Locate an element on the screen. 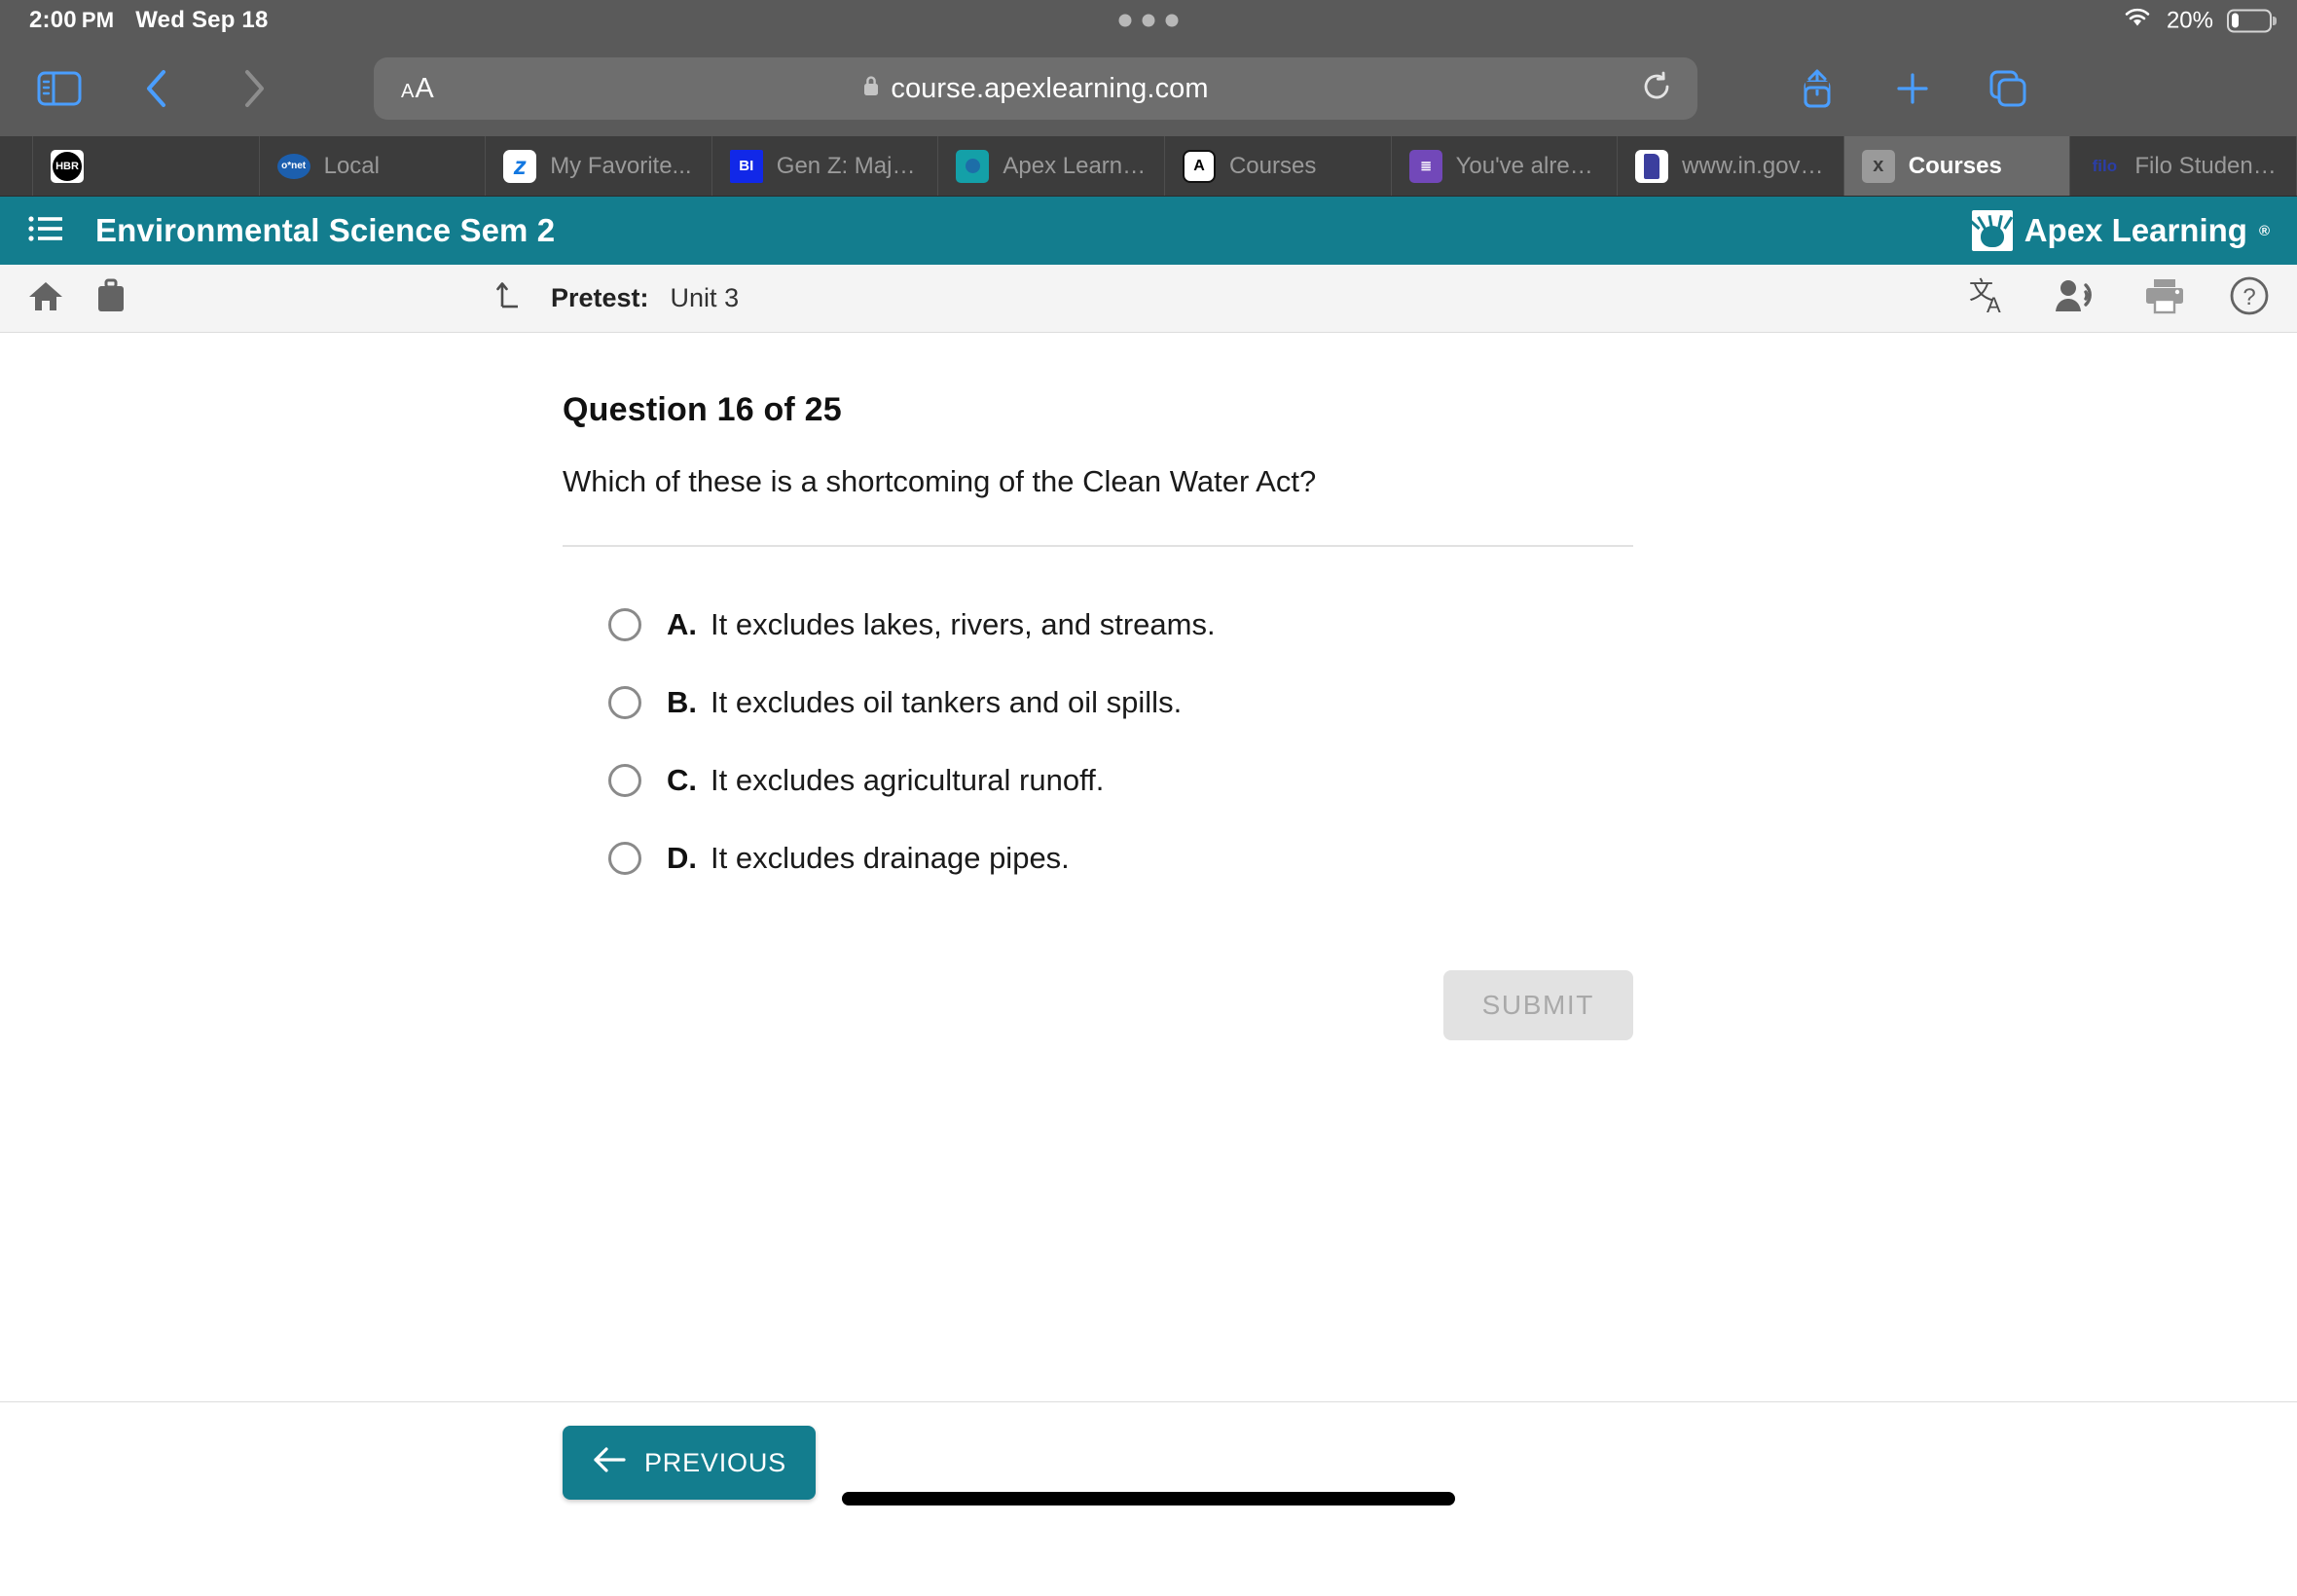 The width and height of the screenshot is (2297, 1596). breadcrumb: Pretest: Unit 3 is located at coordinates (617, 298).